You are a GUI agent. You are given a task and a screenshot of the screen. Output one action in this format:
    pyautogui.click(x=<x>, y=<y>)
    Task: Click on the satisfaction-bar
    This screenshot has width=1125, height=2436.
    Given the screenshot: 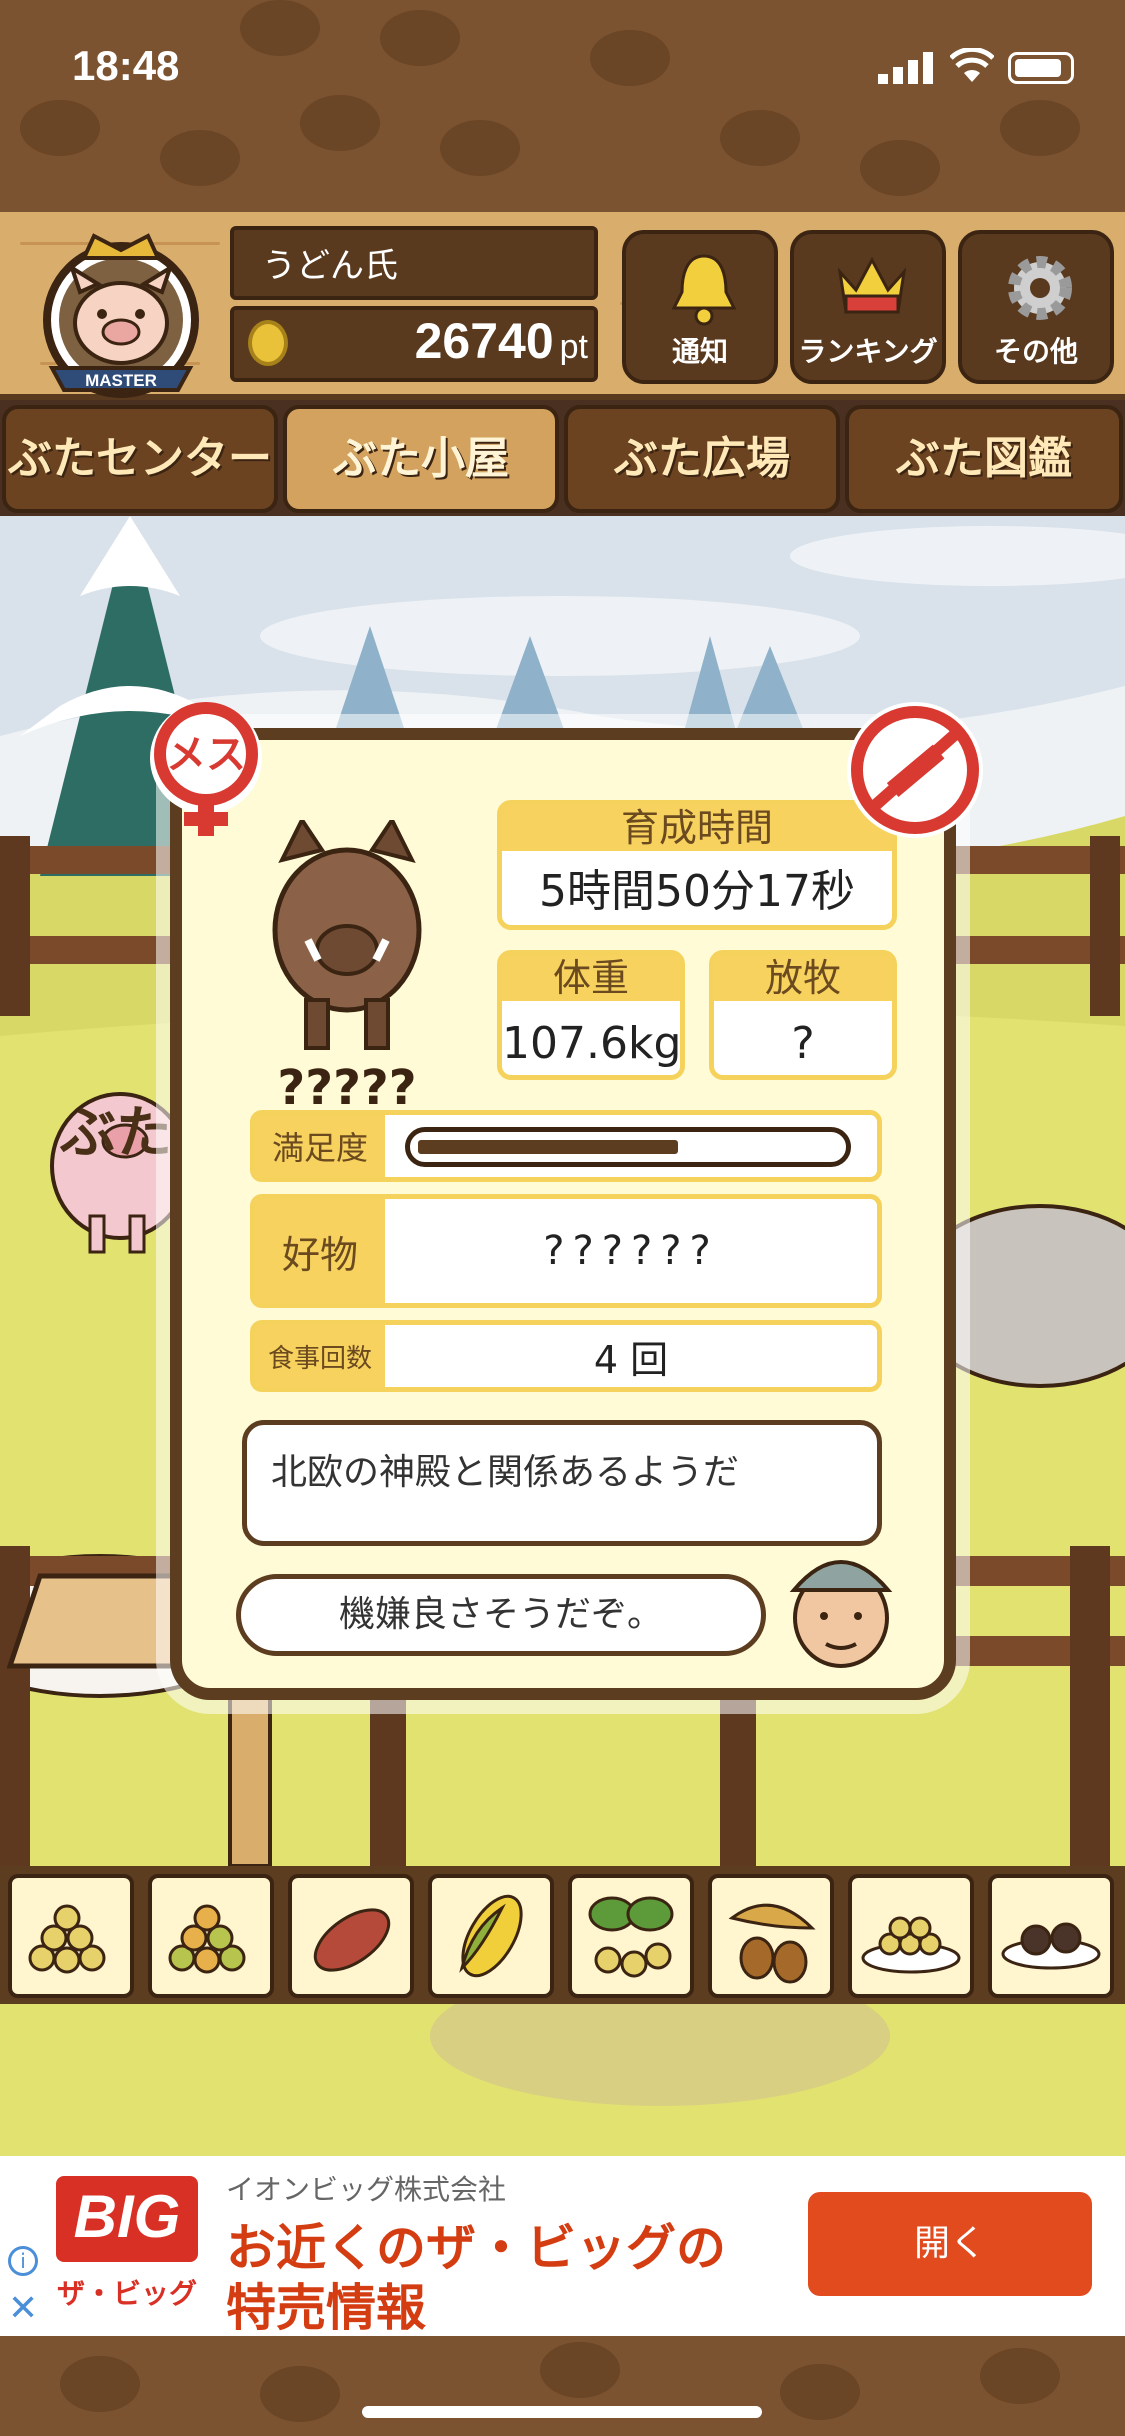 What is the action you would take?
    pyautogui.click(x=628, y=1147)
    